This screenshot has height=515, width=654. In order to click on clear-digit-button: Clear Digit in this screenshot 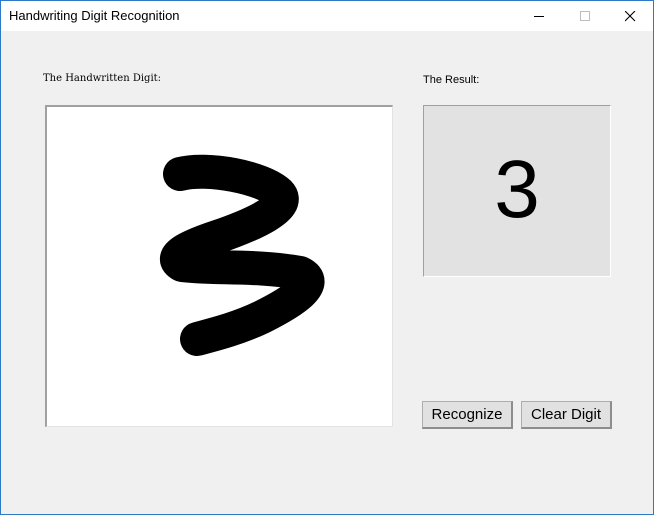, I will do `click(566, 415)`.